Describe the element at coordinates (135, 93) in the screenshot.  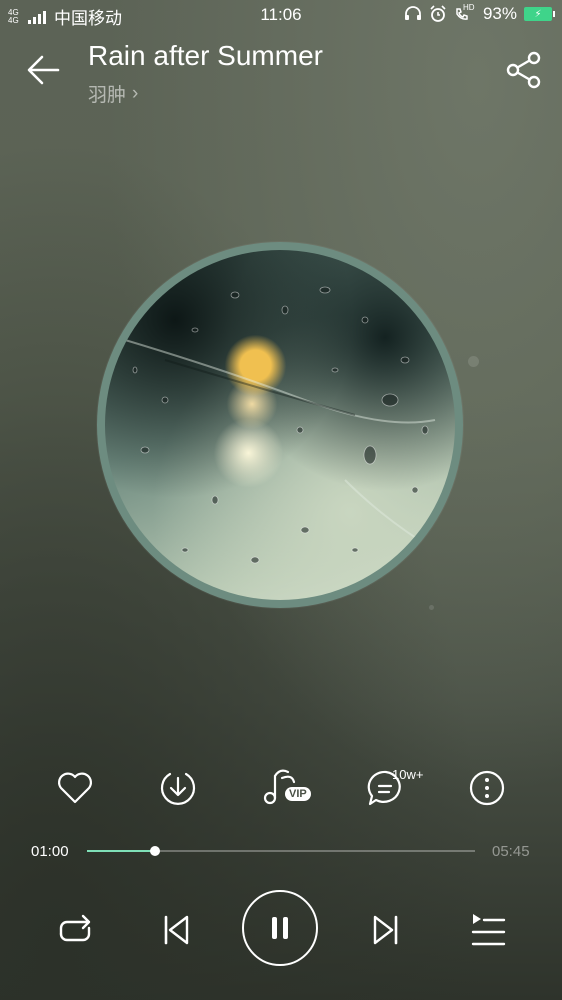
I see `chevron-right-icon: ›` at that location.